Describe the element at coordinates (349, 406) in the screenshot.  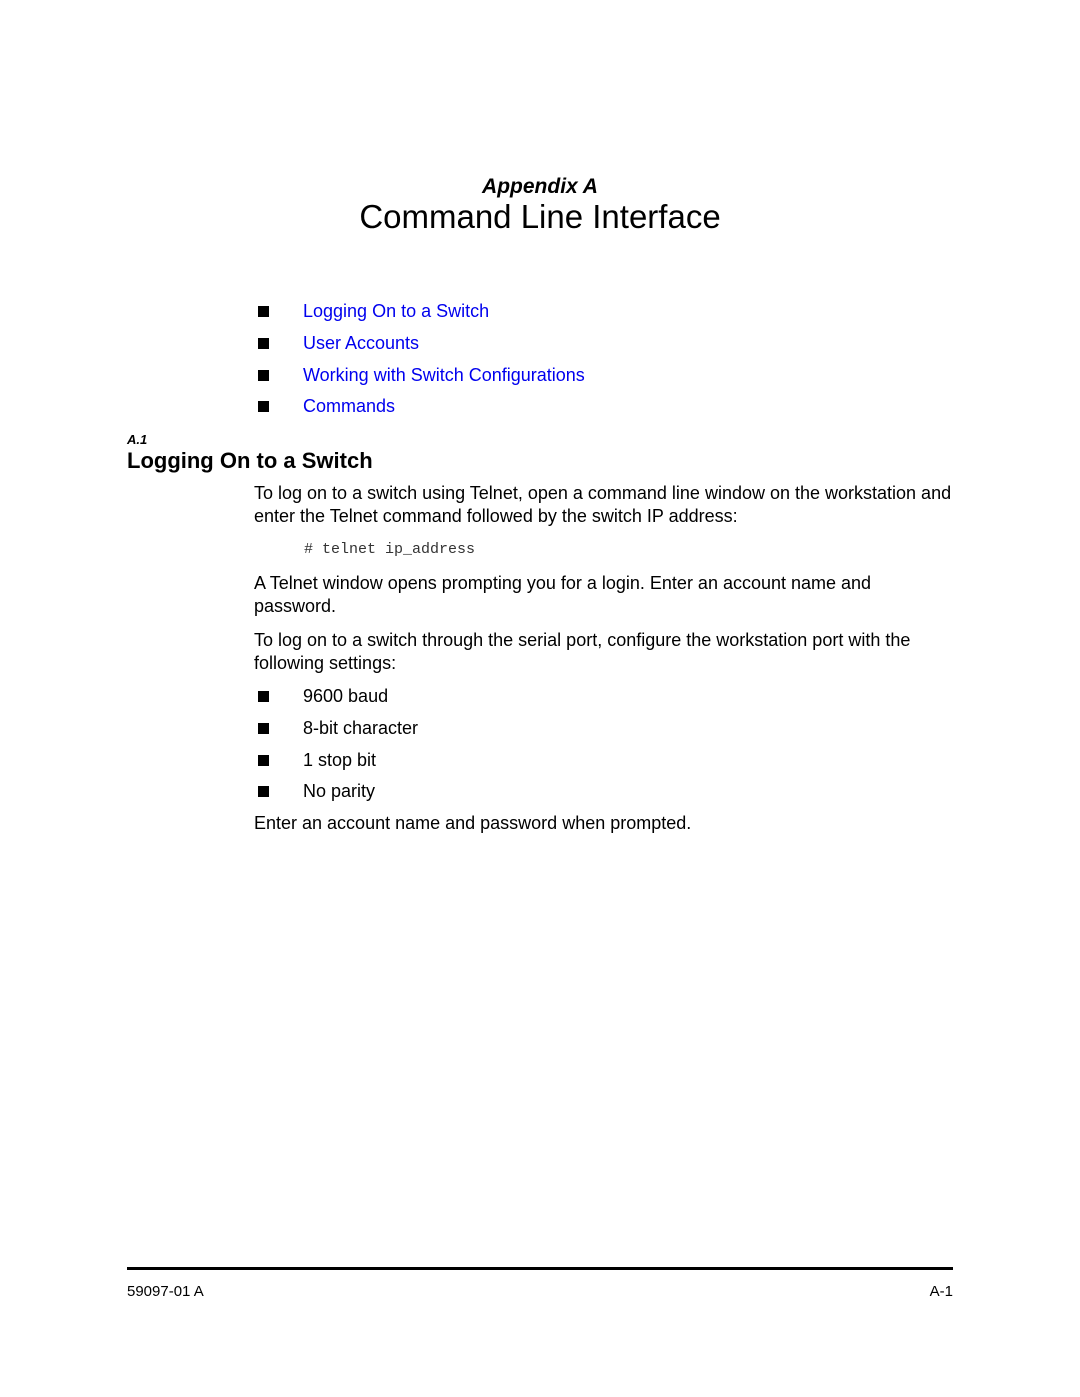
I see `toc-link-commands: Commands` at that location.